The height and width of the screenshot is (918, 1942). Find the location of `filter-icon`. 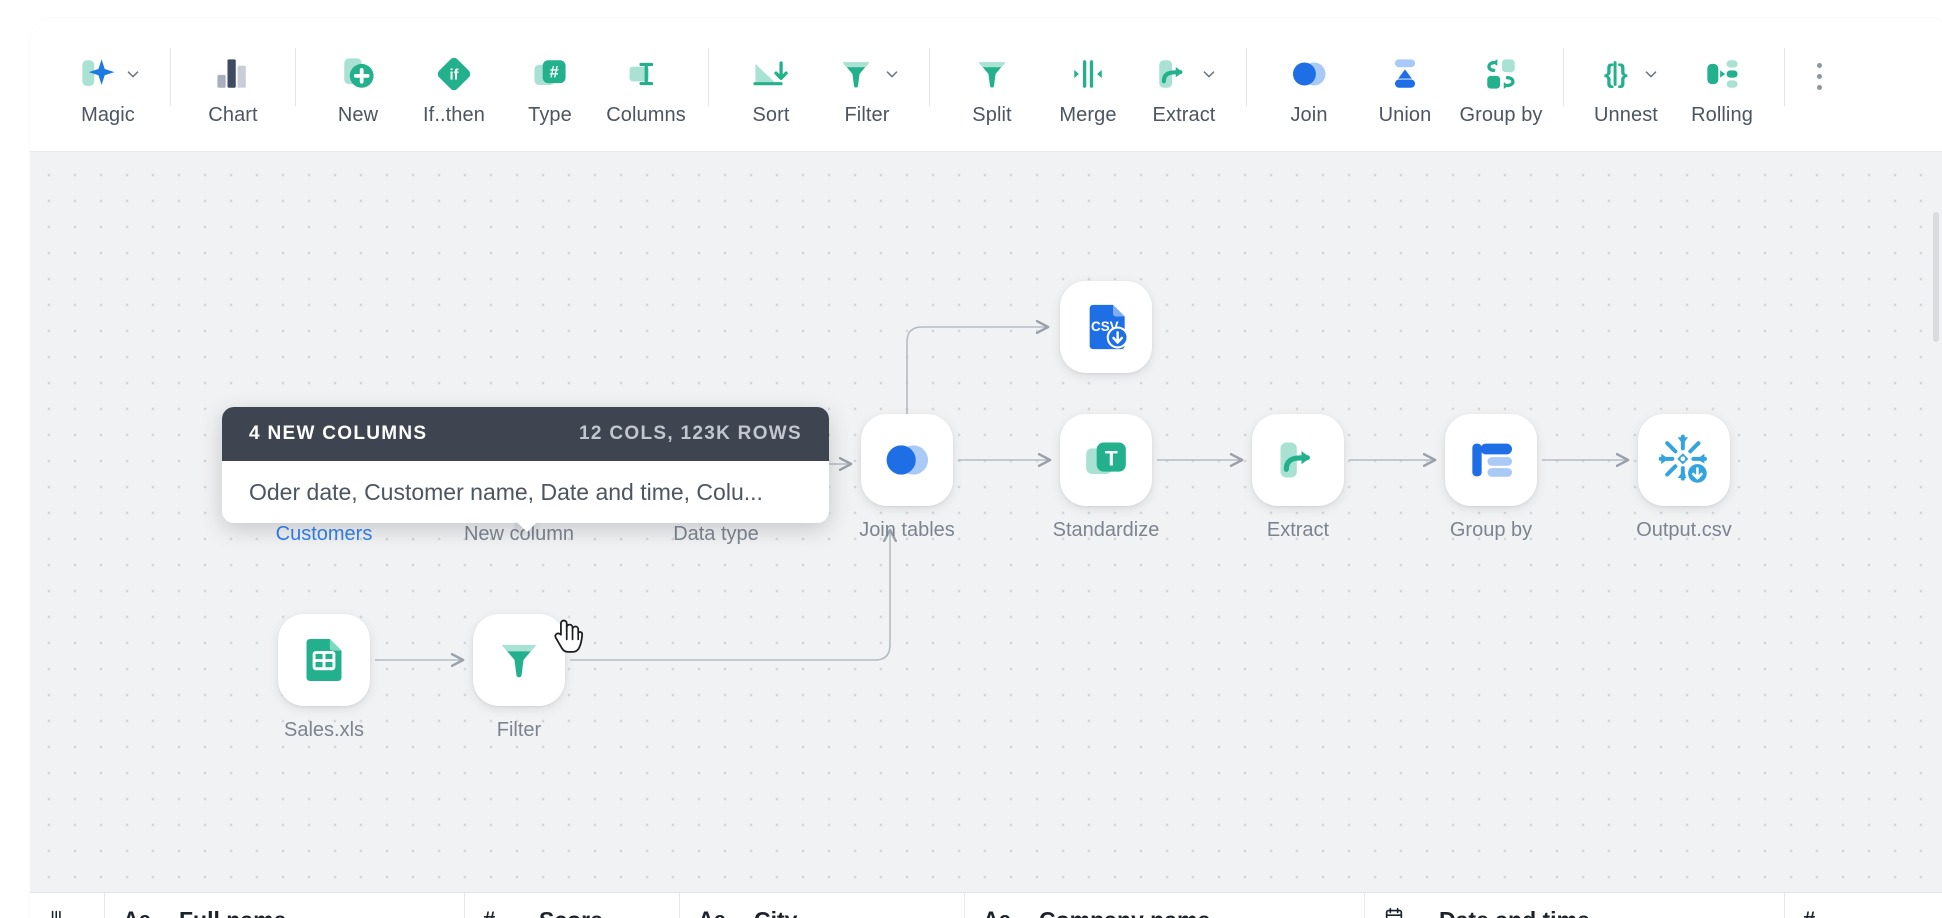

filter-icon is located at coordinates (519, 660).